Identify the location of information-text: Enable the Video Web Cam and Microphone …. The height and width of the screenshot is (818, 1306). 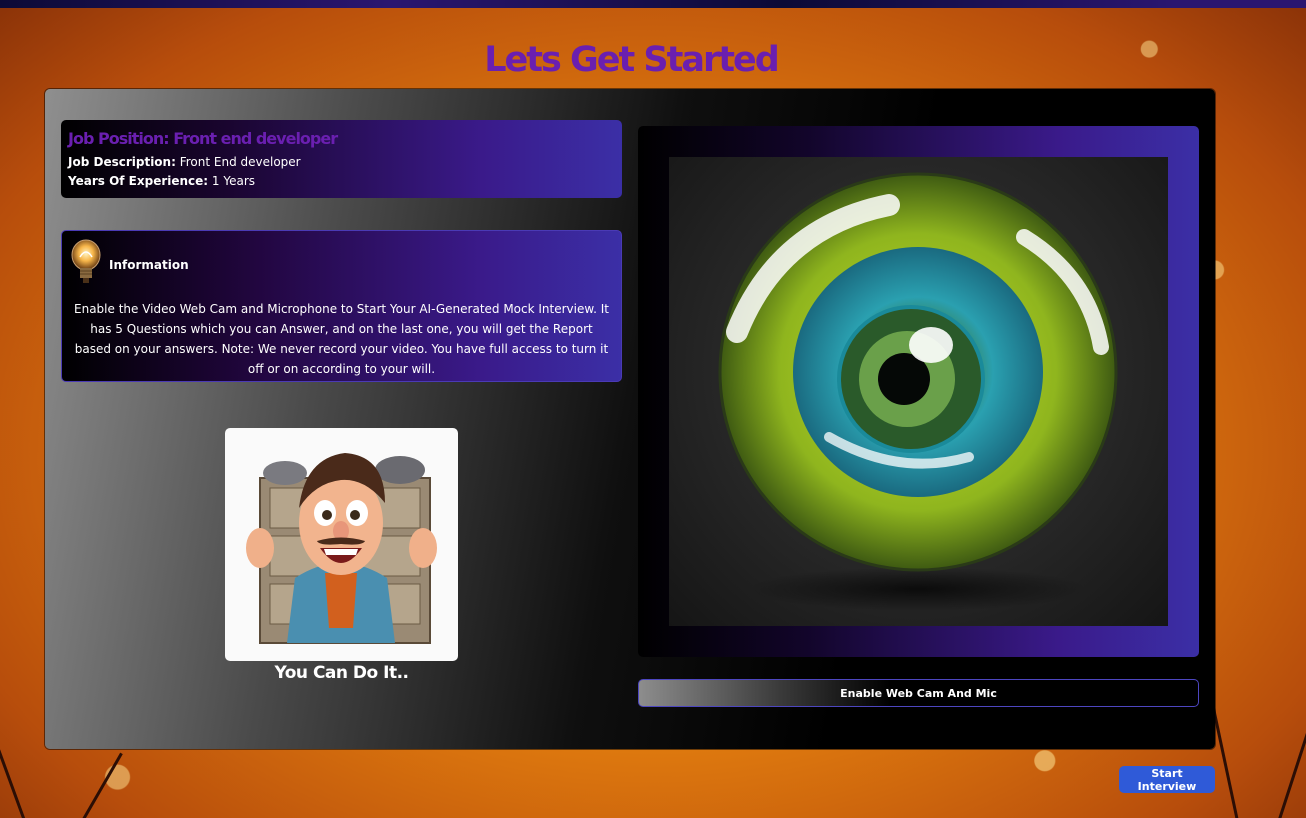
(341, 339).